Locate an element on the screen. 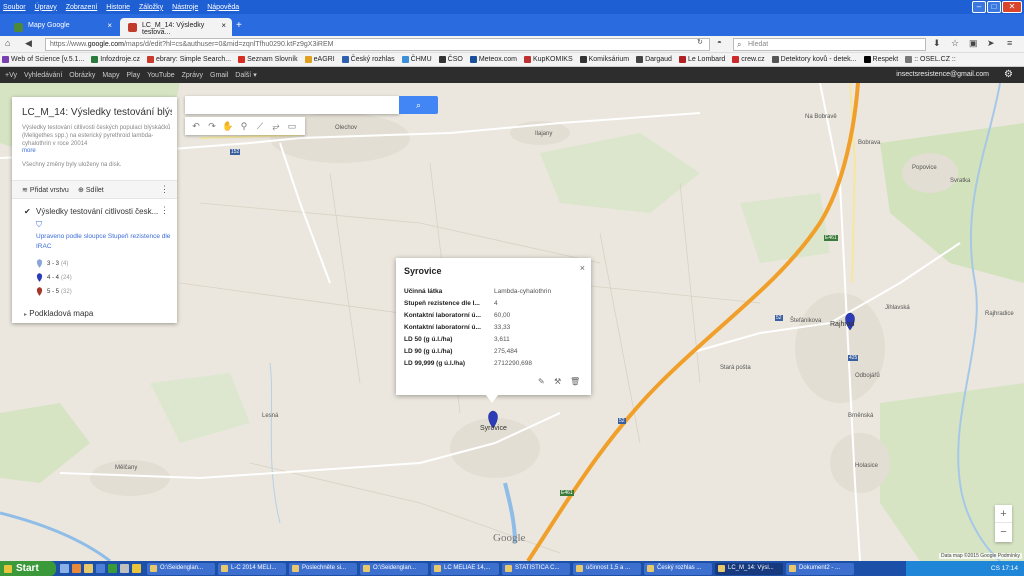 The height and width of the screenshot is (576, 1024). excel-icon is located at coordinates (112, 568).